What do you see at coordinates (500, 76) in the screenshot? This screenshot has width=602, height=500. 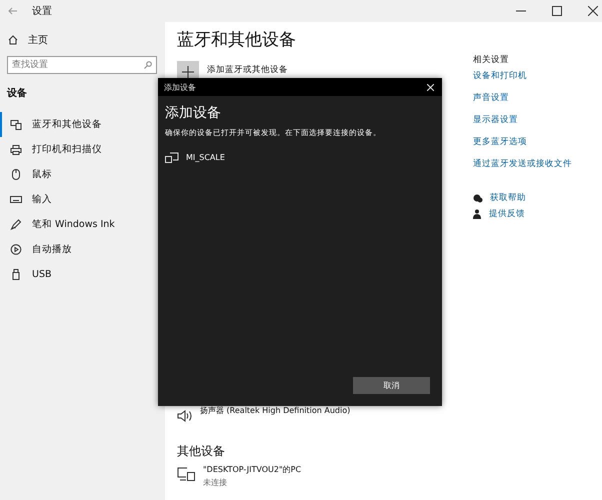 I see `settings-link: 设备和打印机` at bounding box center [500, 76].